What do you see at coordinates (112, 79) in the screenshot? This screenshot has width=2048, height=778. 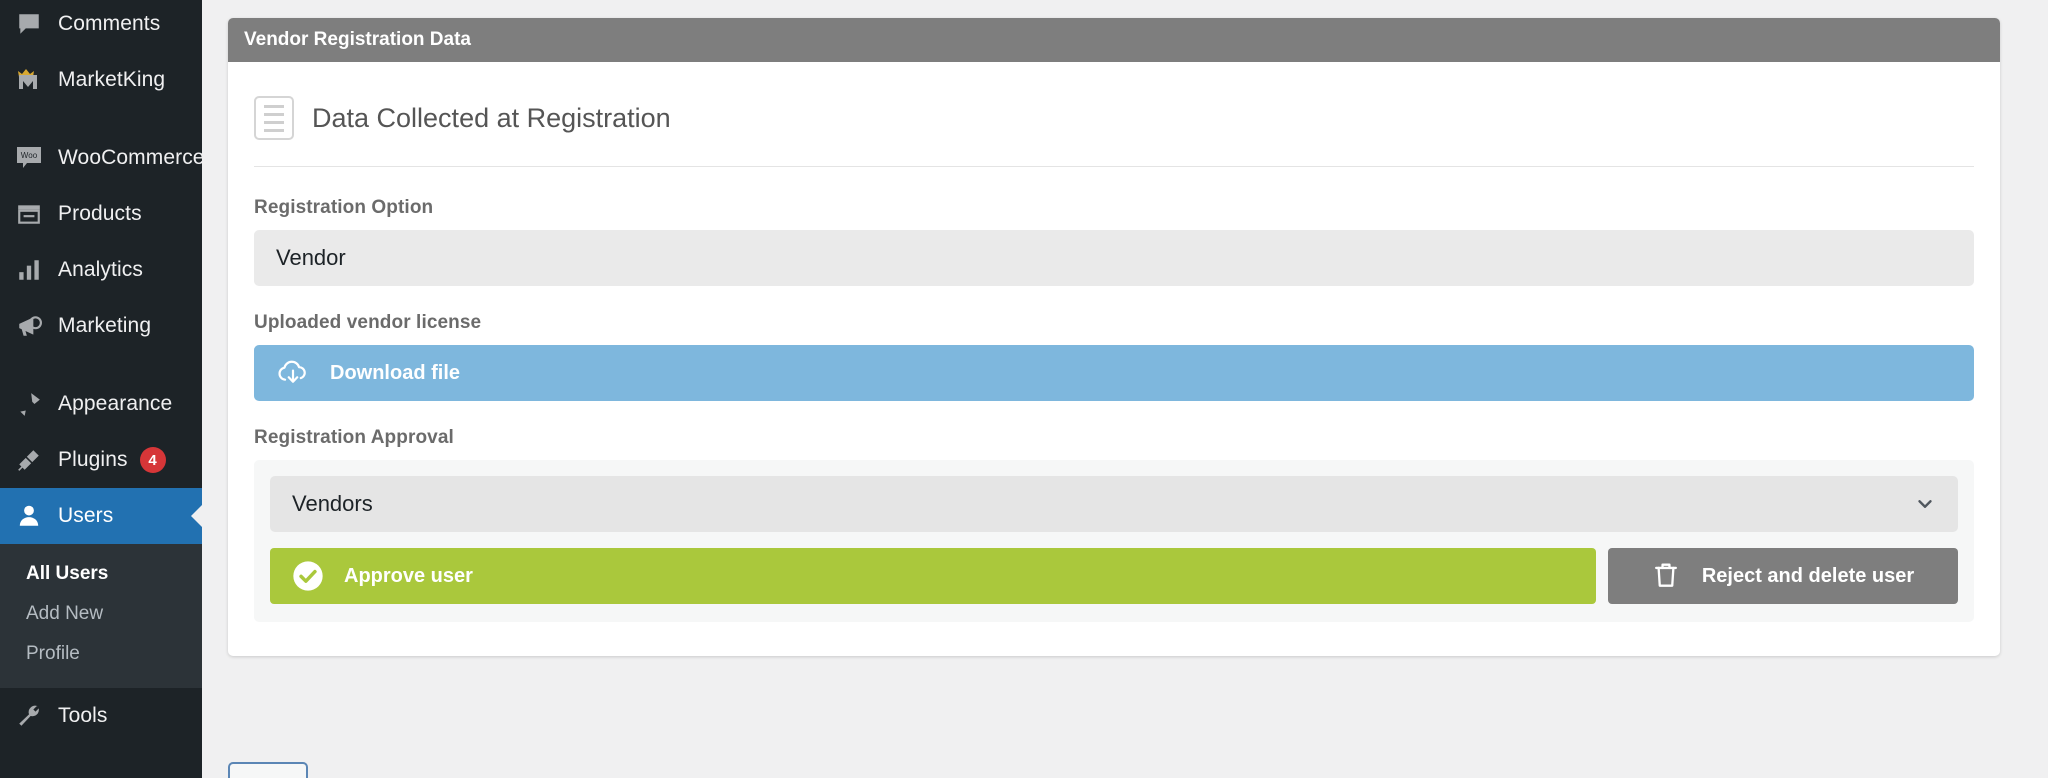 I see `sidebar-item-label: MarketKing` at bounding box center [112, 79].